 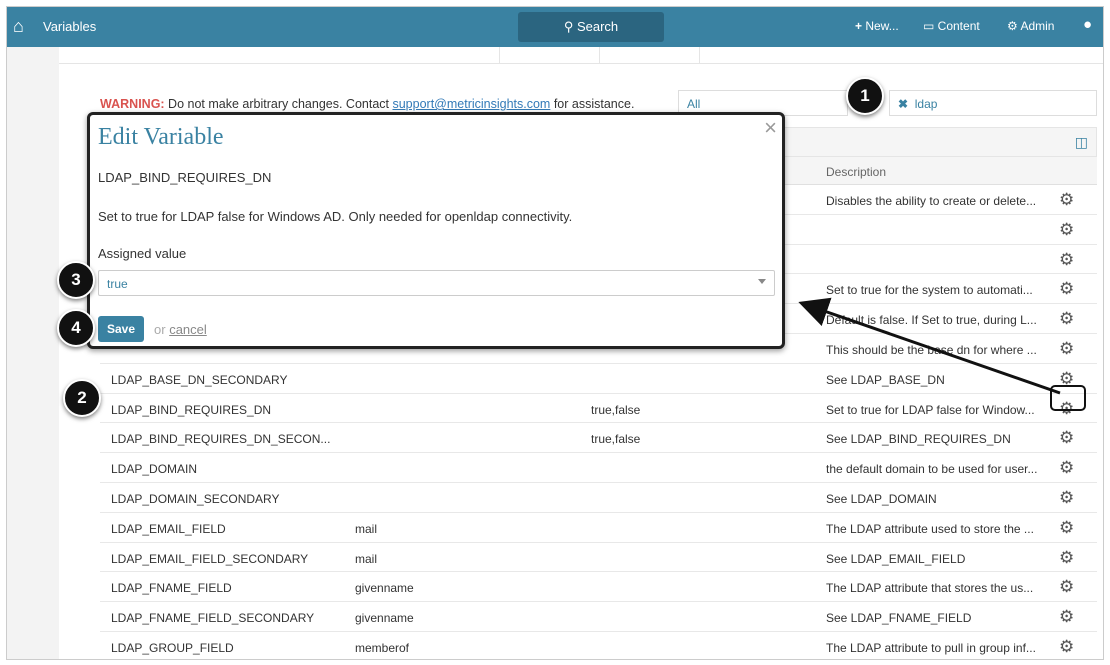 What do you see at coordinates (865, 96) in the screenshot?
I see `callout-badge-1: 1` at bounding box center [865, 96].